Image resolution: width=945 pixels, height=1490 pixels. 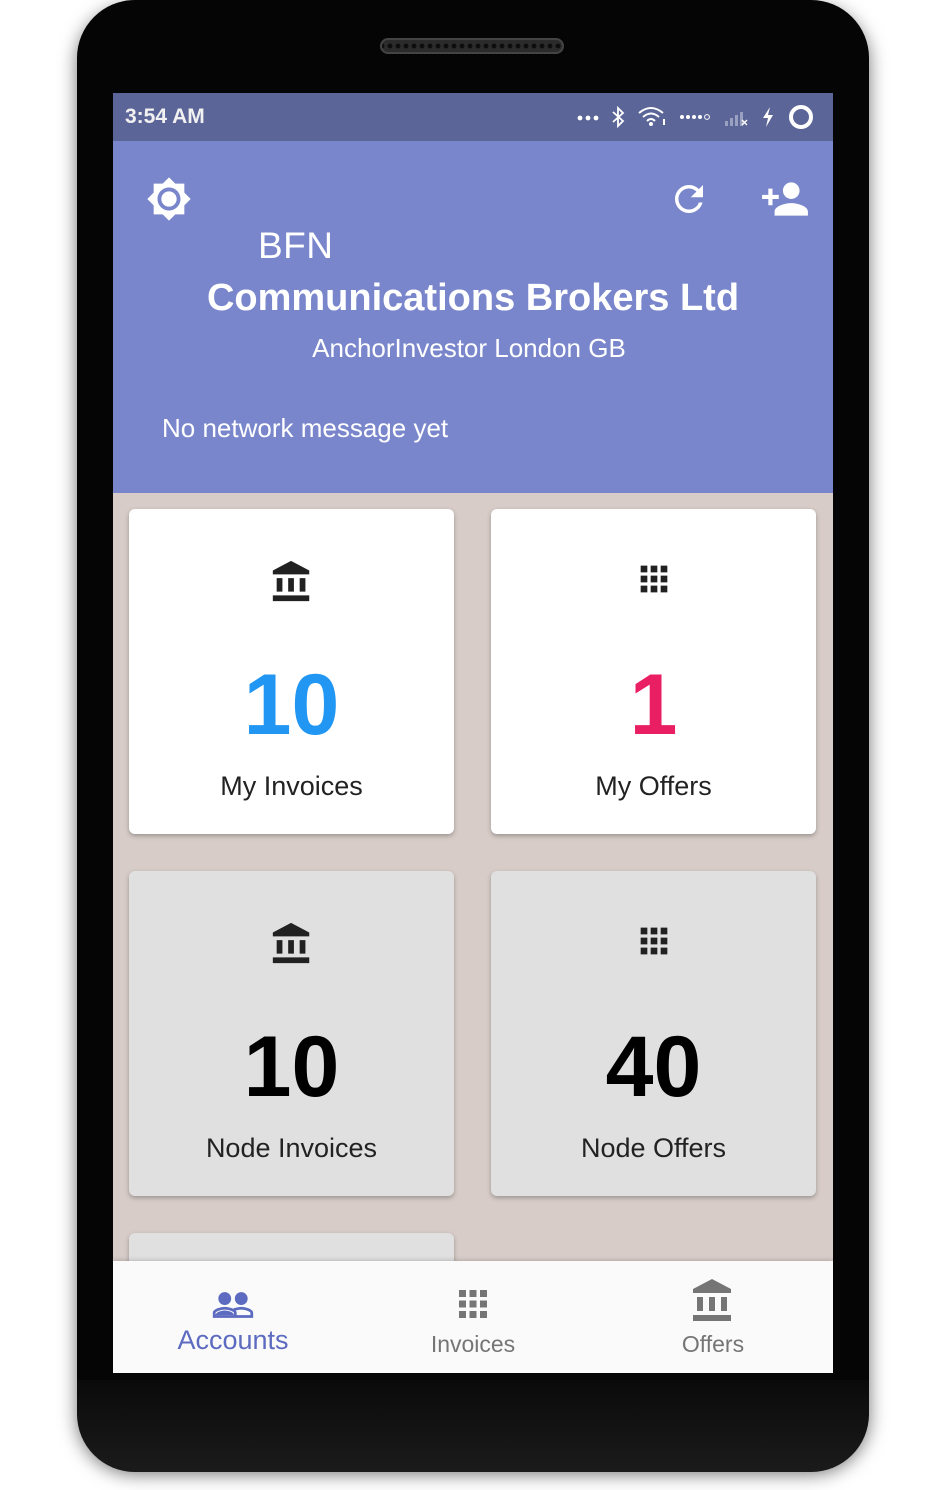 I want to click on node-offers-card: 40 Node Offers, so click(x=653, y=1033).